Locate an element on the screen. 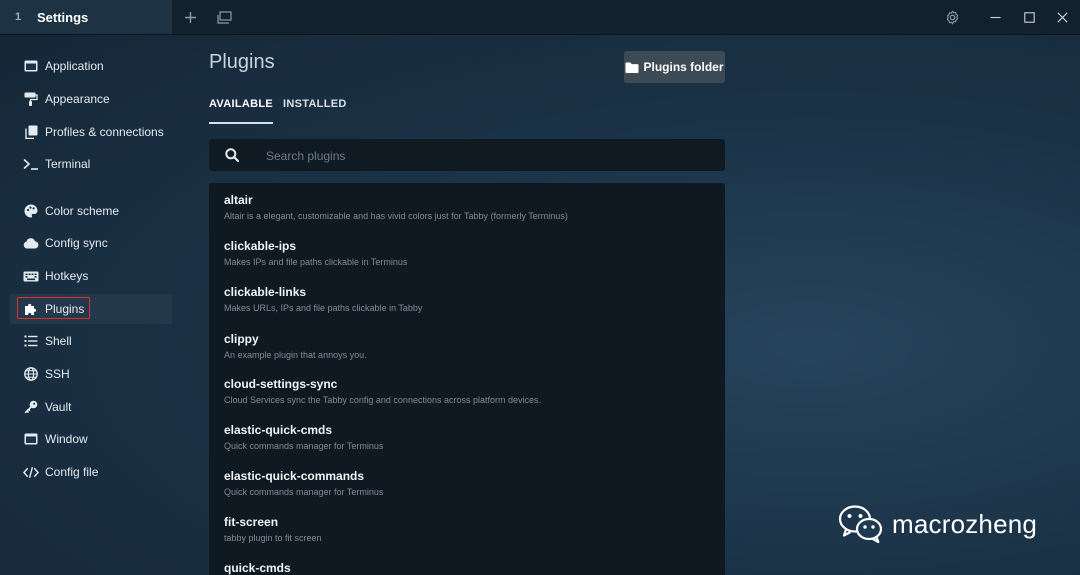  watermark: macrozheng is located at coordinates (937, 524).